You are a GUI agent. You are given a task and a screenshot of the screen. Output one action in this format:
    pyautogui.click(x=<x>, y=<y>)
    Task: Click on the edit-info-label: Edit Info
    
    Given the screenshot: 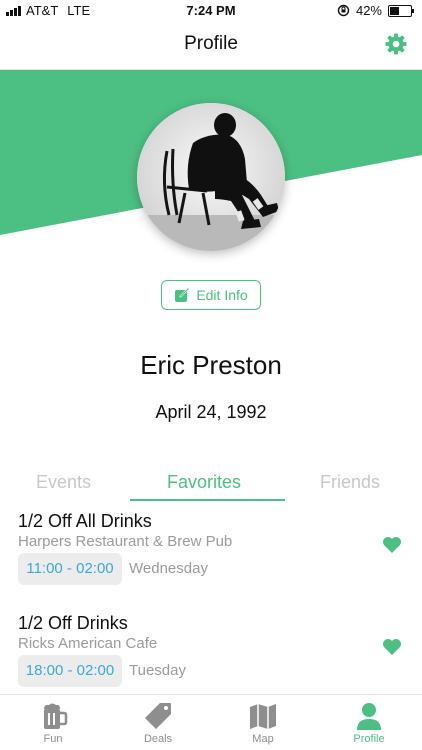 What is the action you would take?
    pyautogui.click(x=222, y=295)
    